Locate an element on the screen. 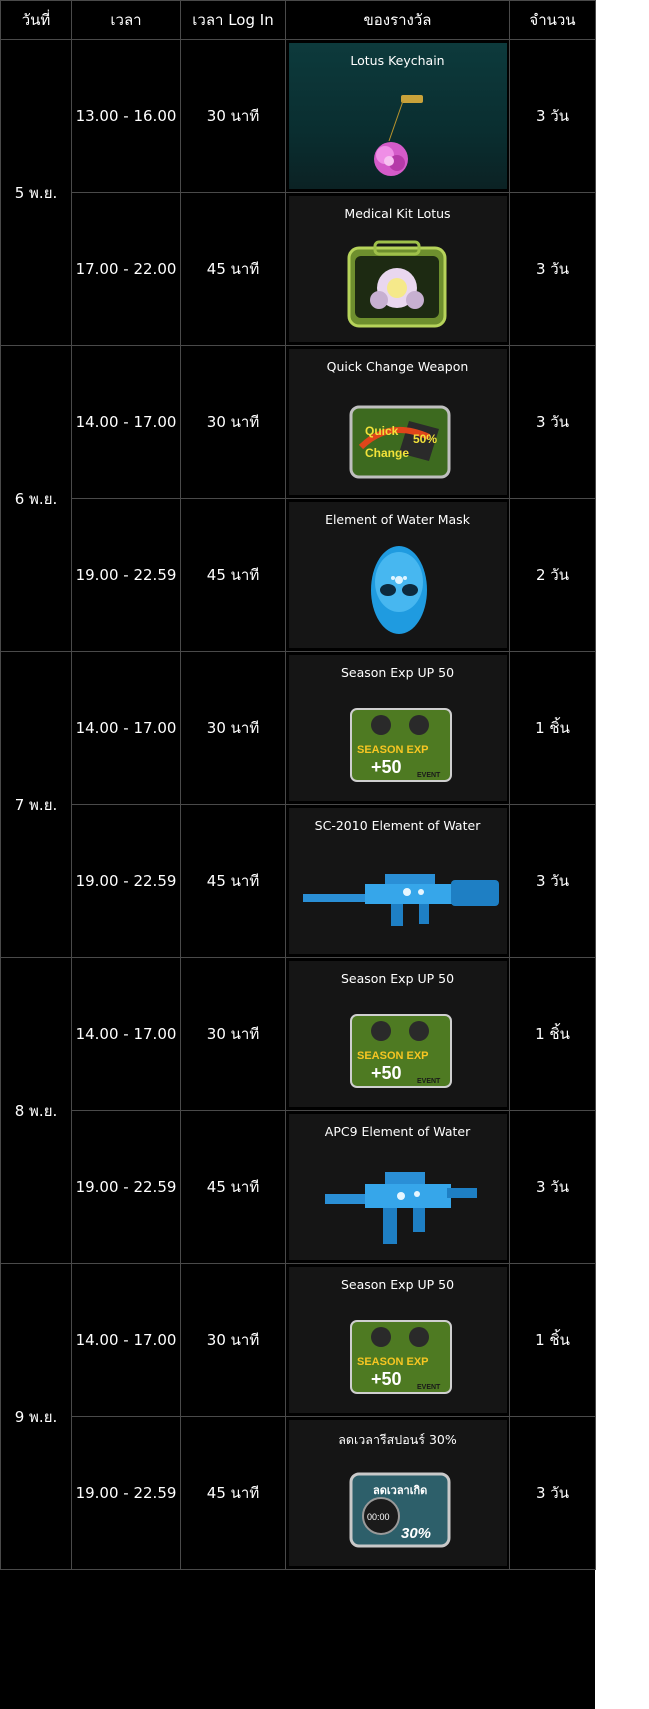  prize-card: Element of Water Mask is located at coordinates (397, 575).